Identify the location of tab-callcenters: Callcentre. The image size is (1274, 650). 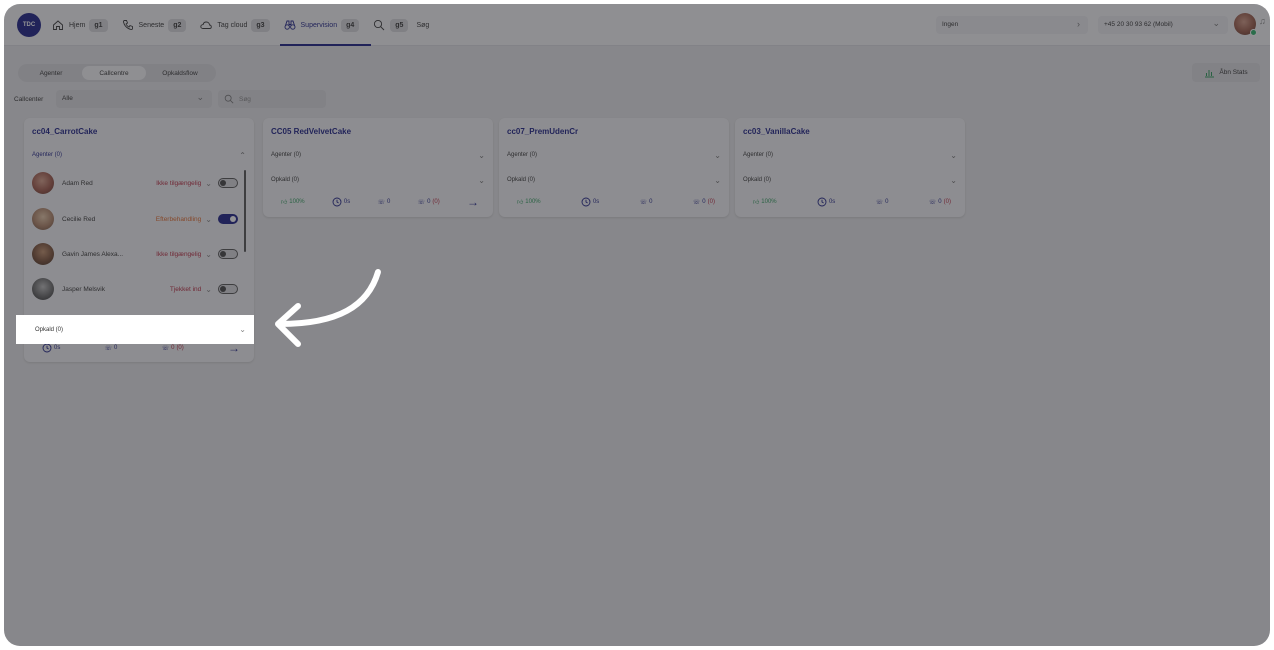
(114, 73).